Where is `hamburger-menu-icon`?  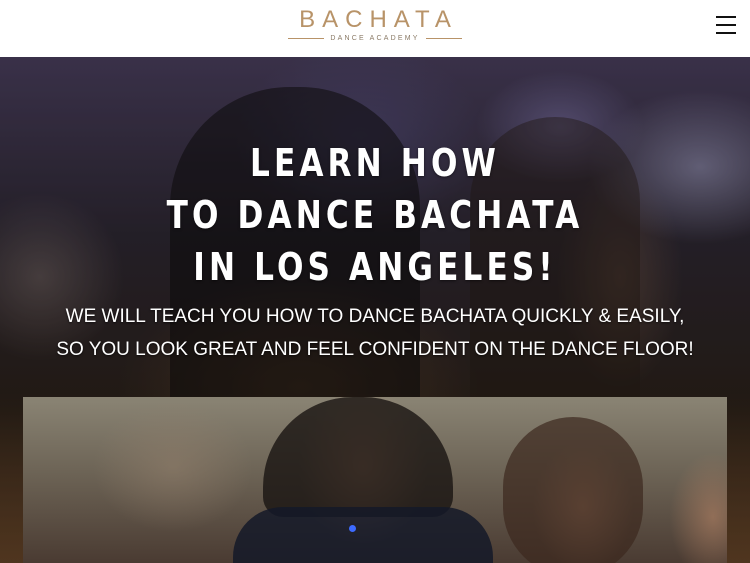 hamburger-menu-icon is located at coordinates (726, 25).